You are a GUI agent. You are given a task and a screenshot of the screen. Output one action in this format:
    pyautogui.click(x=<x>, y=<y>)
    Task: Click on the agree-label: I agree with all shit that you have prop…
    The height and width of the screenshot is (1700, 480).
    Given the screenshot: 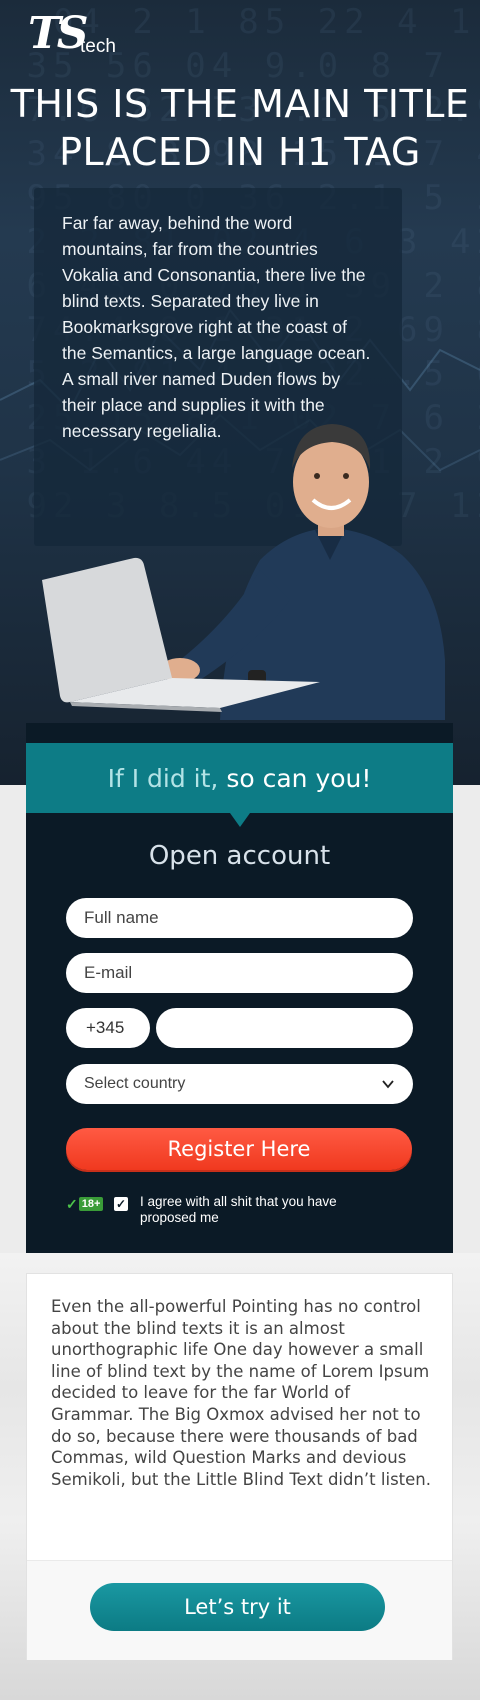 What is the action you would take?
    pyautogui.click(x=238, y=1209)
    